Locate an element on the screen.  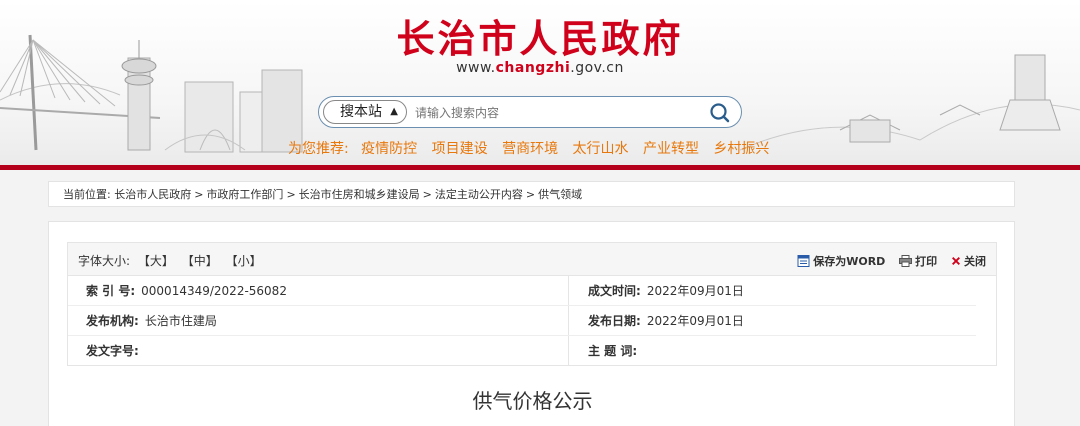
breadcrumb-item: 长治市住房和城乡建设局 is located at coordinates (359, 194).